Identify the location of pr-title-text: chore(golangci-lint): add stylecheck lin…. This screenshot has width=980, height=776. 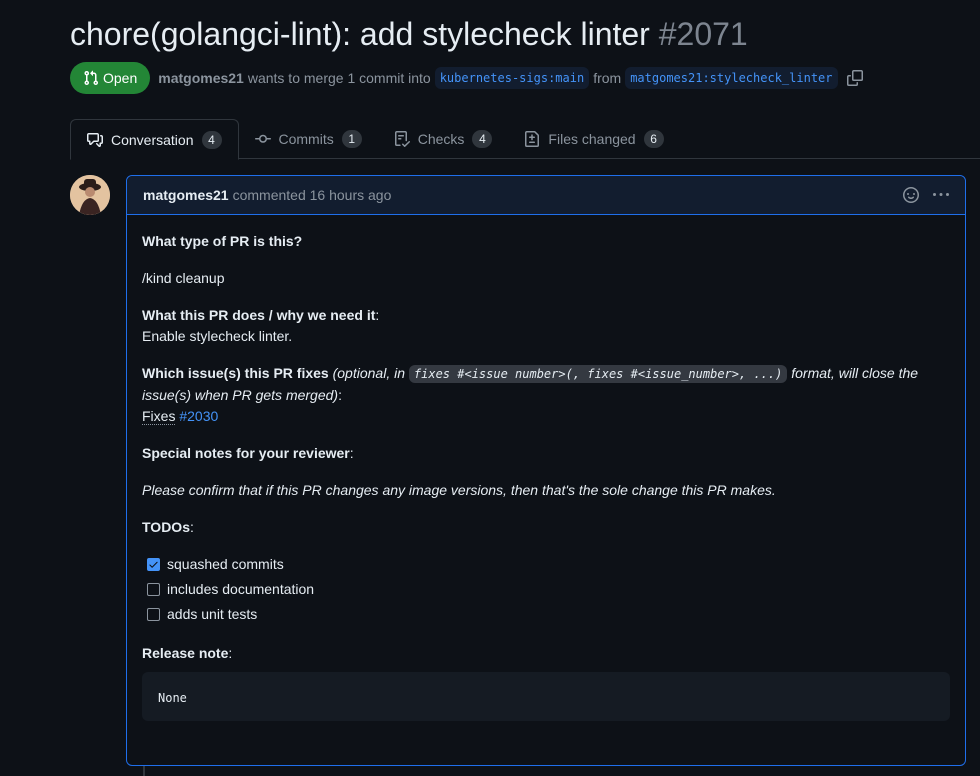
(360, 34).